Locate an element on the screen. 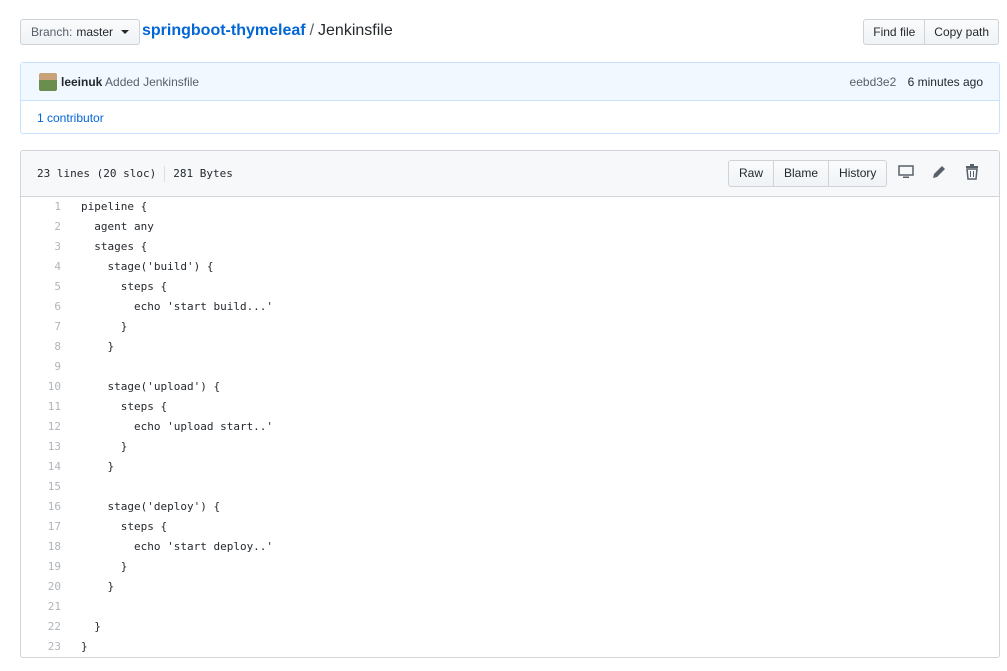 The width and height of the screenshot is (1007, 671). copy-path-button: Copy path is located at coordinates (962, 32).